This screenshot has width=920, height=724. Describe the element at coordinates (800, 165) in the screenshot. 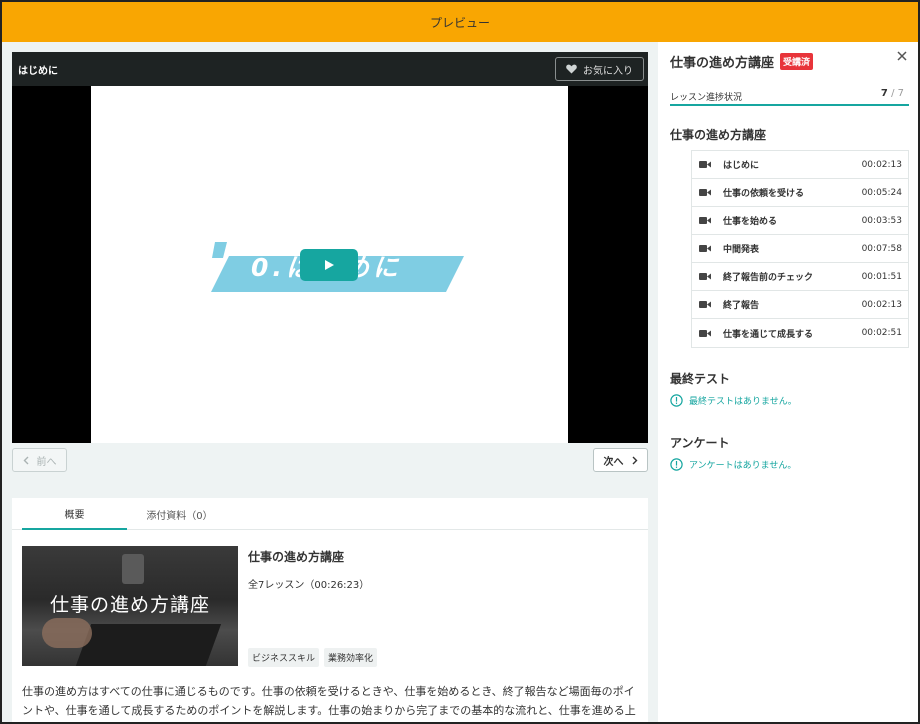

I see `lesson-item: はじめに 00:02:13` at that location.